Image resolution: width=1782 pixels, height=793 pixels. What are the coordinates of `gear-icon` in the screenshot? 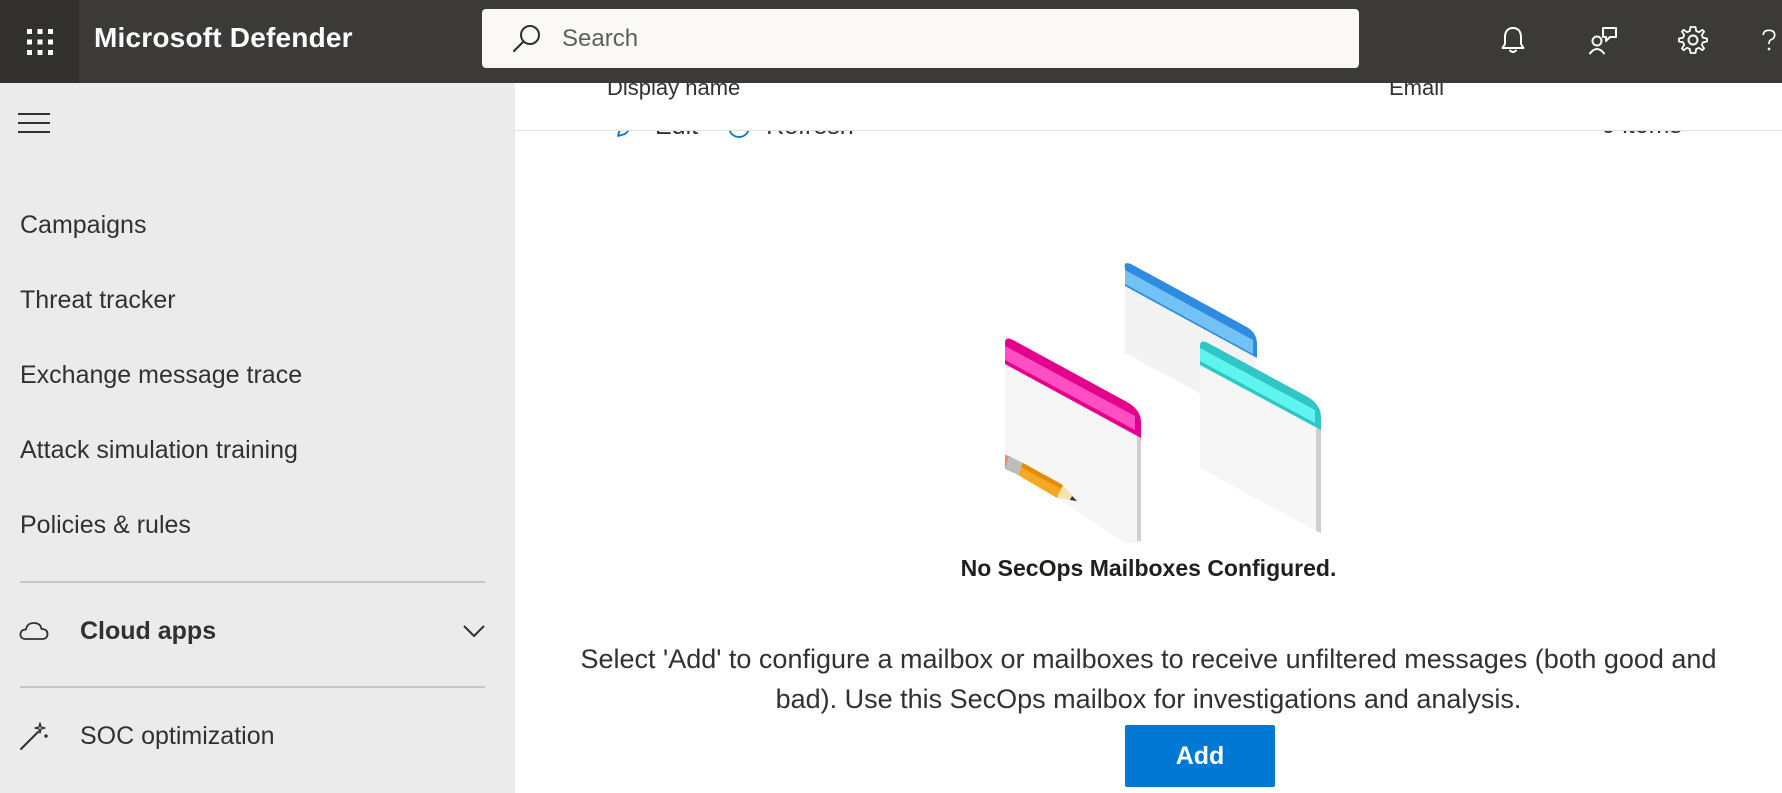 It's located at (1693, 40).